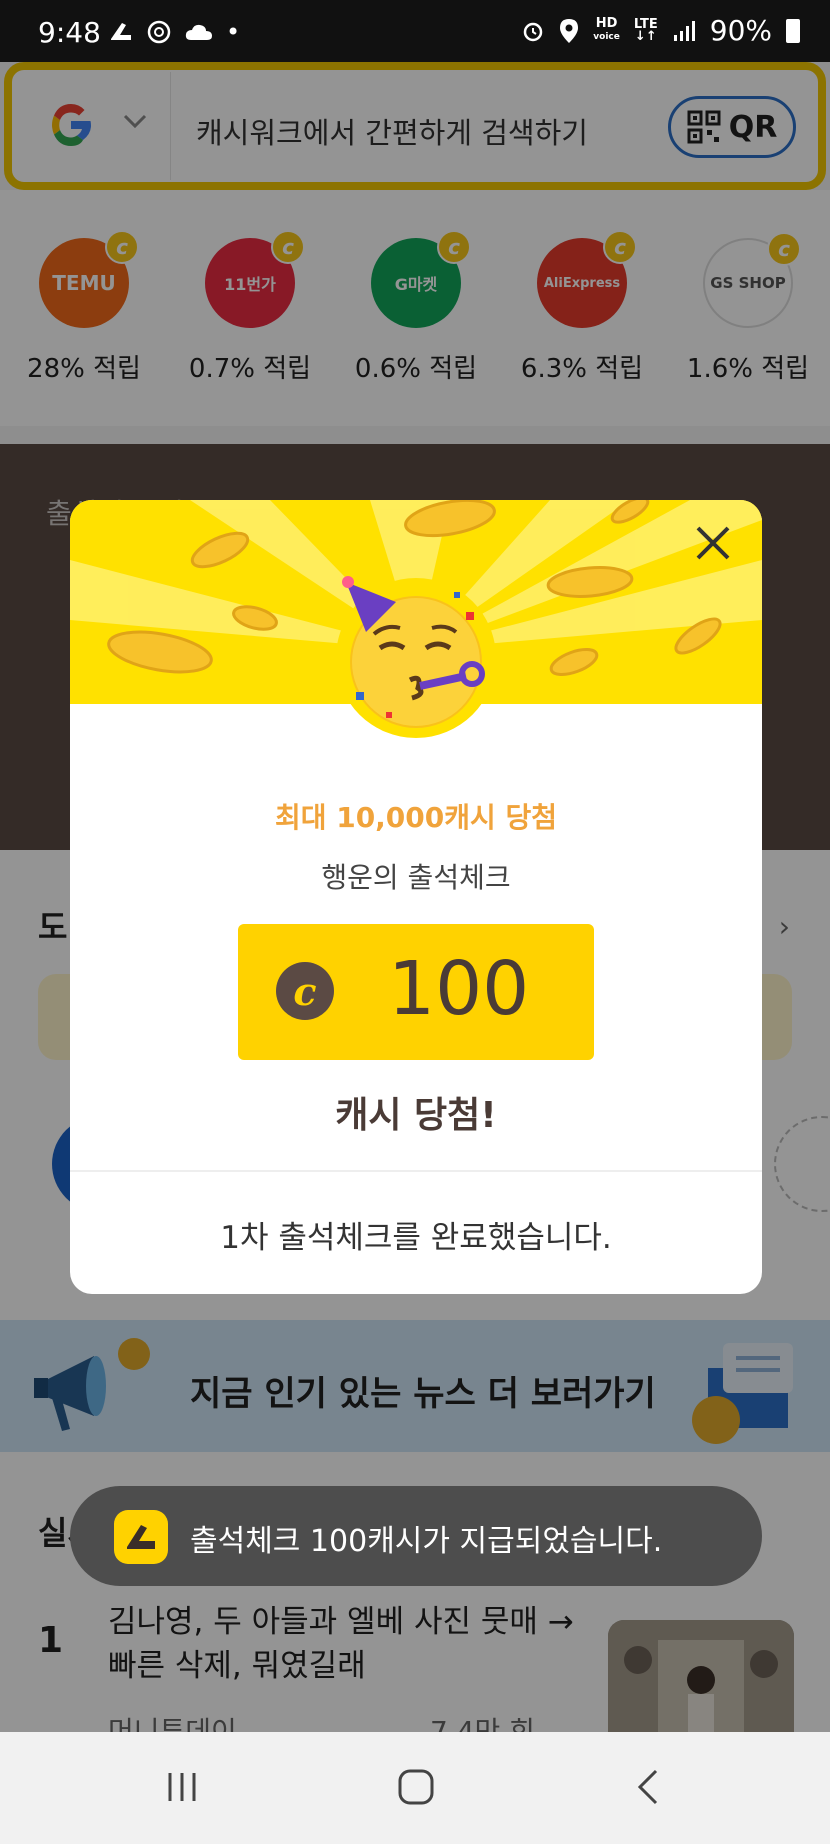 This screenshot has width=830, height=1844. I want to click on recent-apps-icon, so click(182, 1787).